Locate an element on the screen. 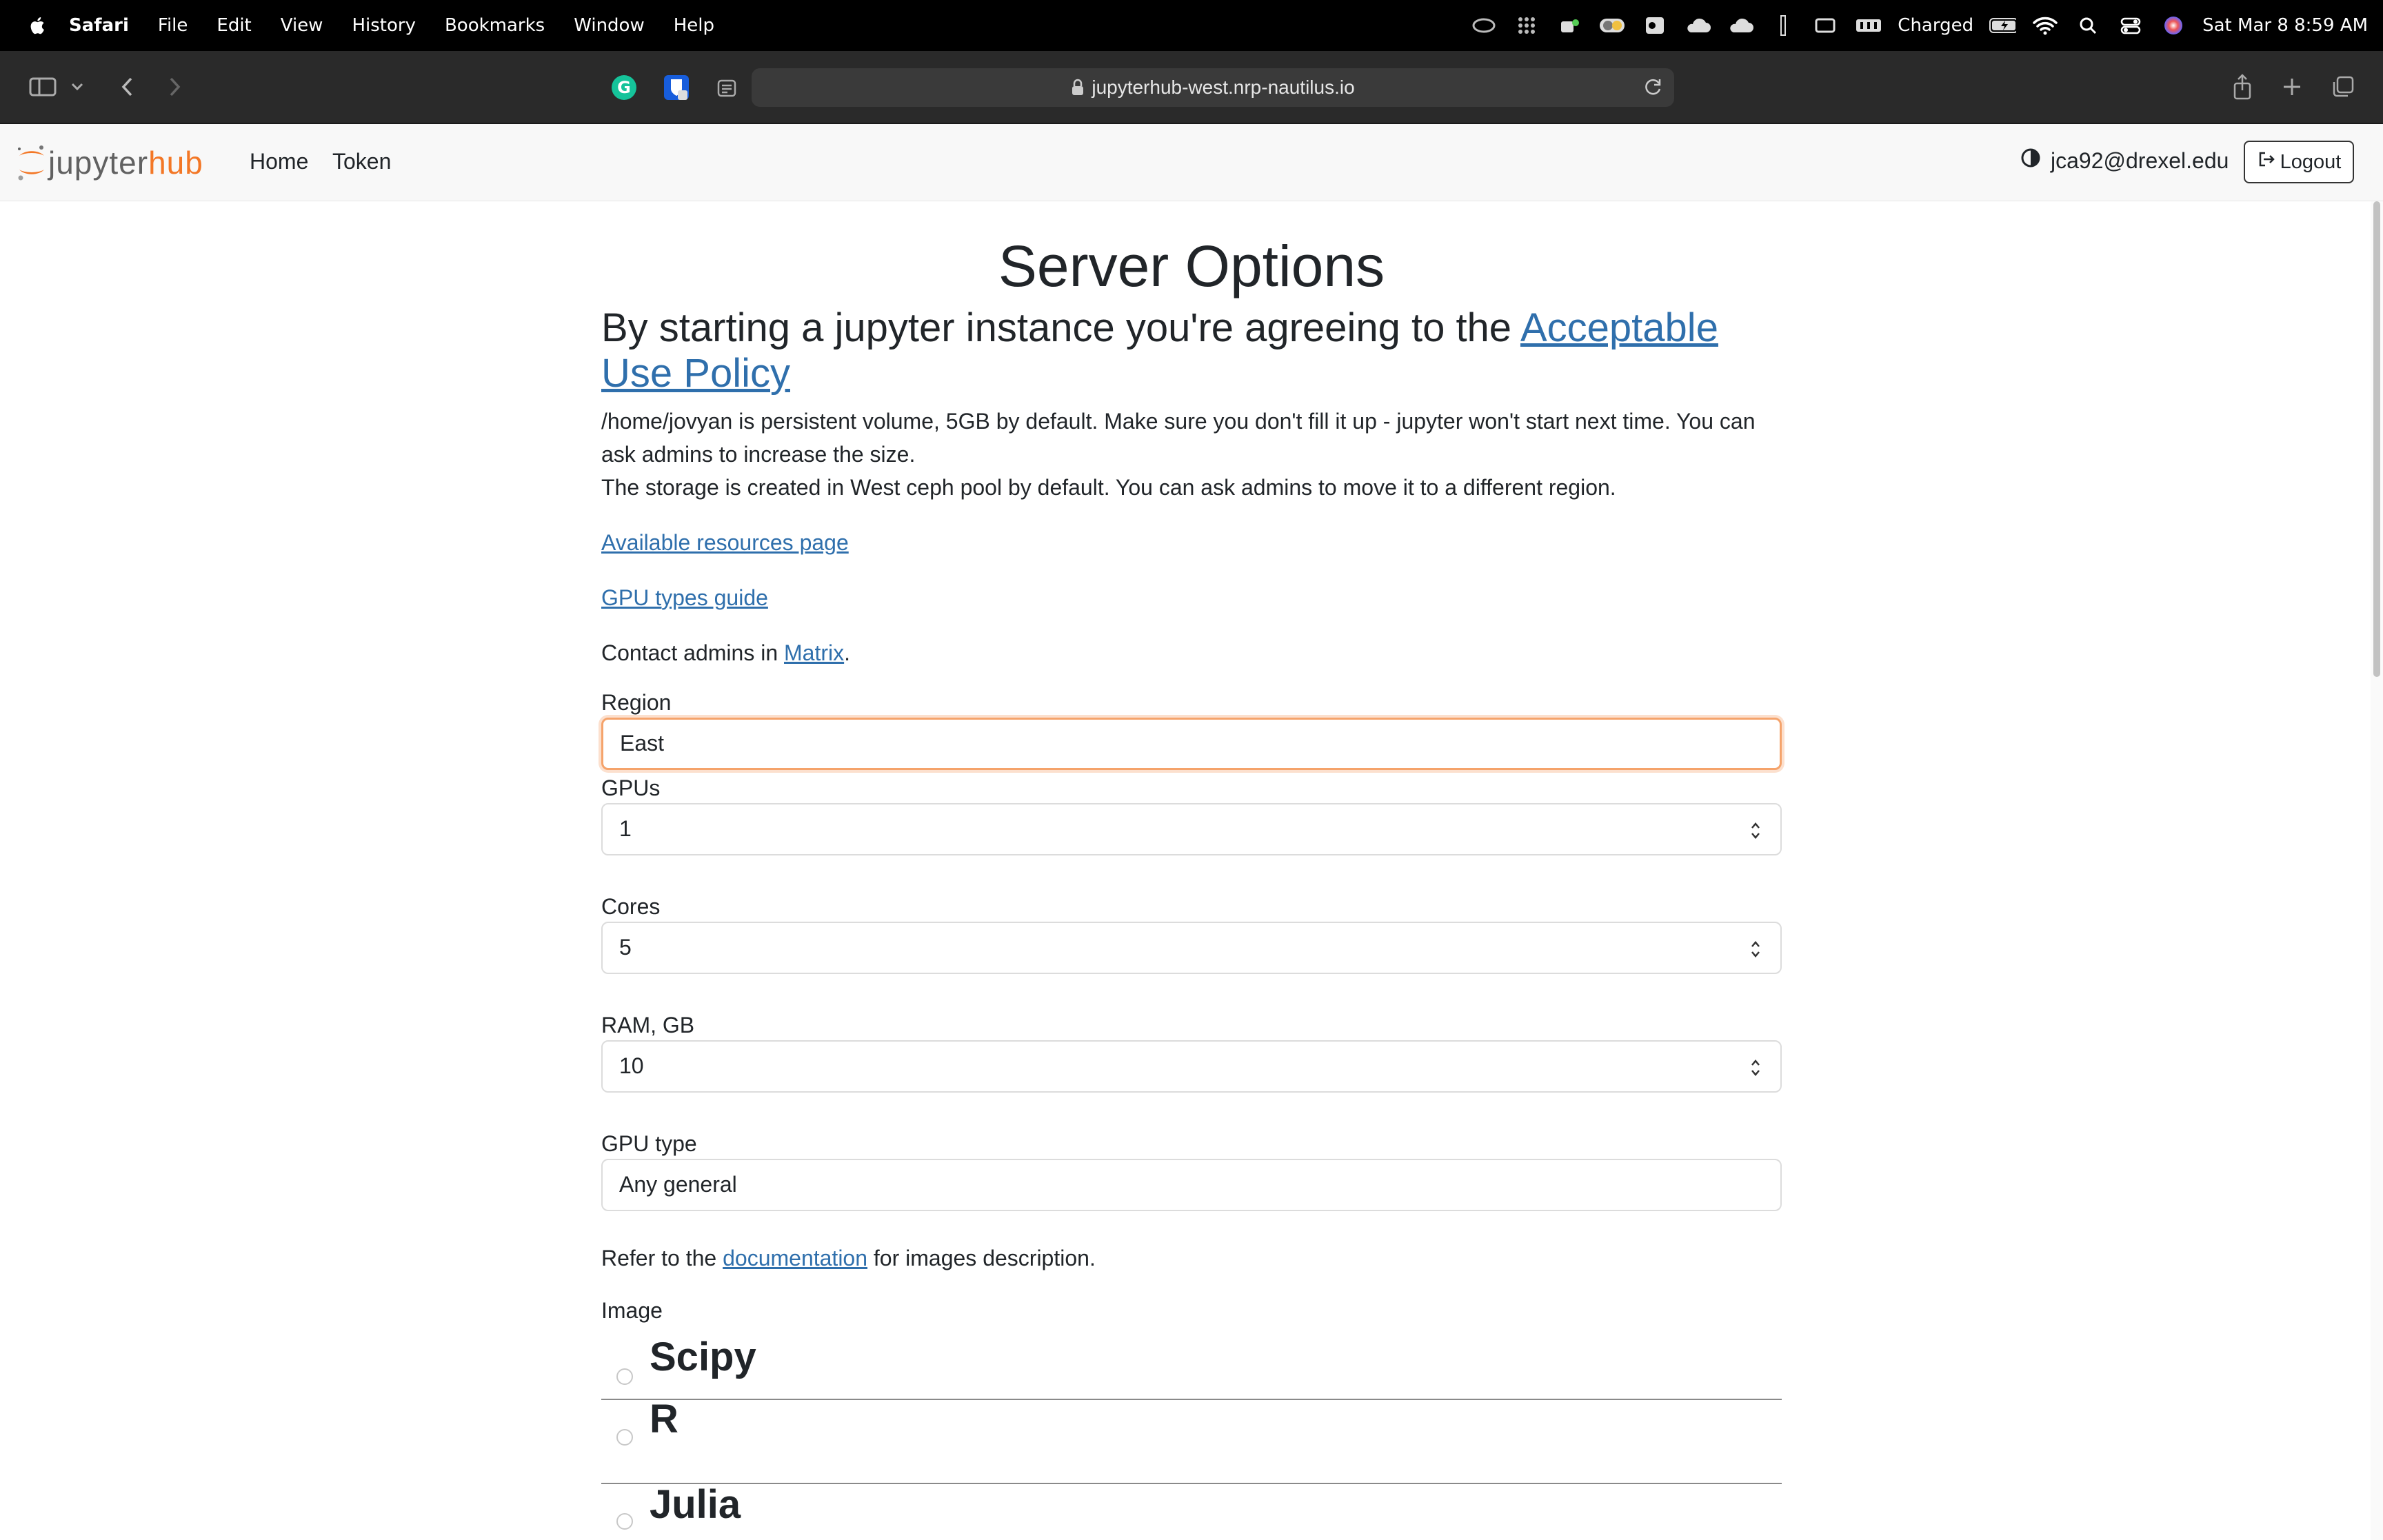  cores-stepper-icon is located at coordinates (1755, 949).